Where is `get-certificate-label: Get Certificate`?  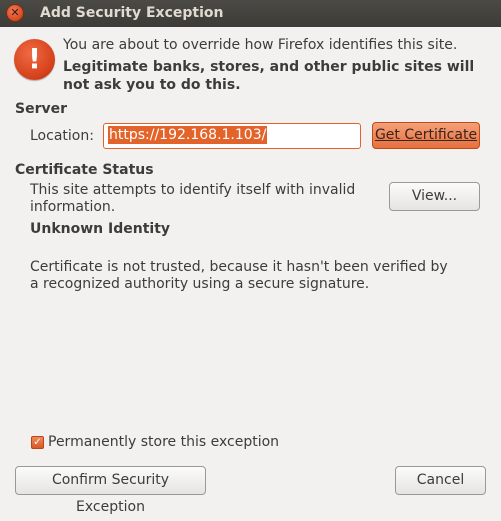 get-certificate-label: Get Certificate is located at coordinates (426, 135).